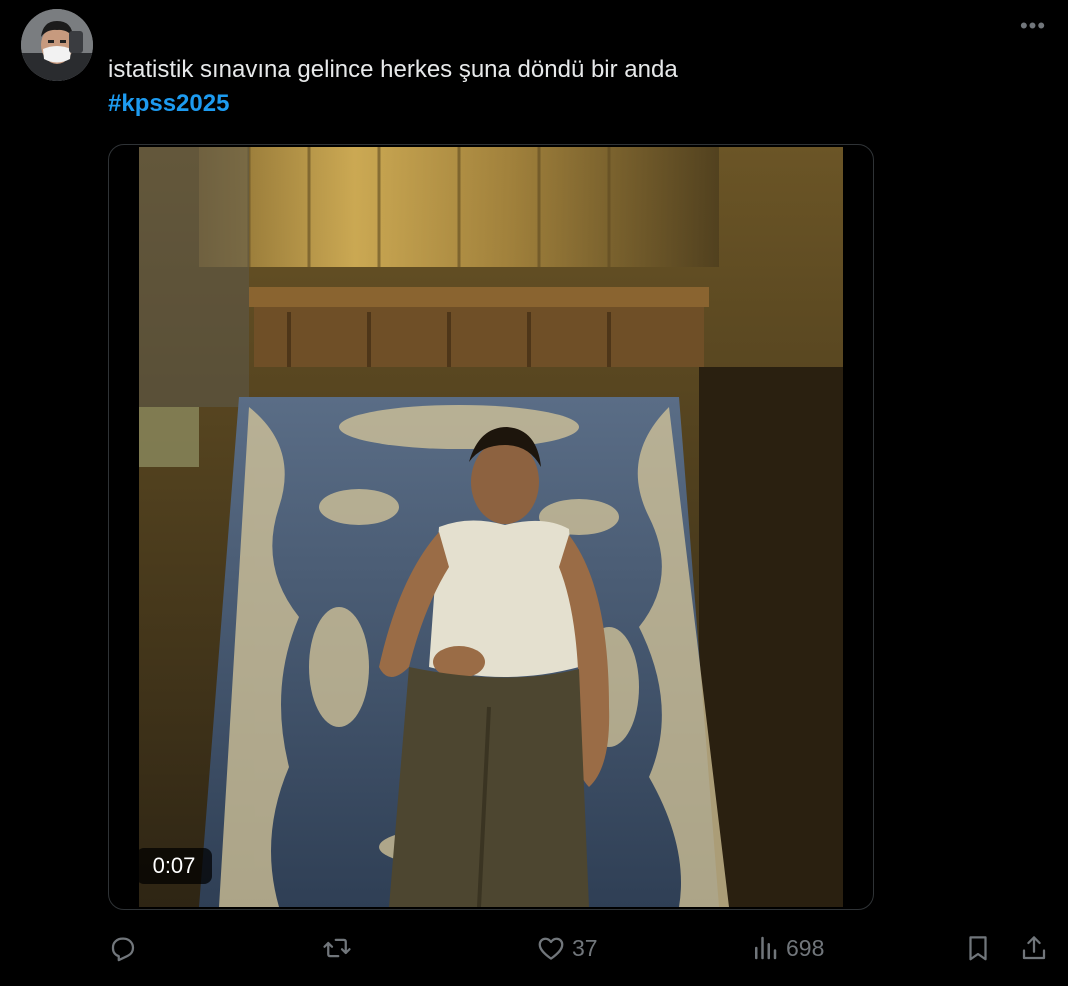 The height and width of the screenshot is (986, 1068). I want to click on like-count: 37, so click(585, 947).